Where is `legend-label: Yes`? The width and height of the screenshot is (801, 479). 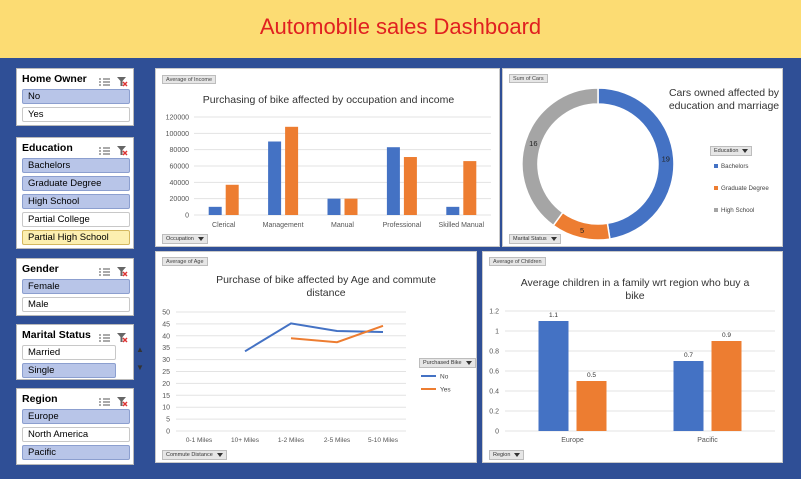
legend-label: Yes is located at coordinates (445, 390).